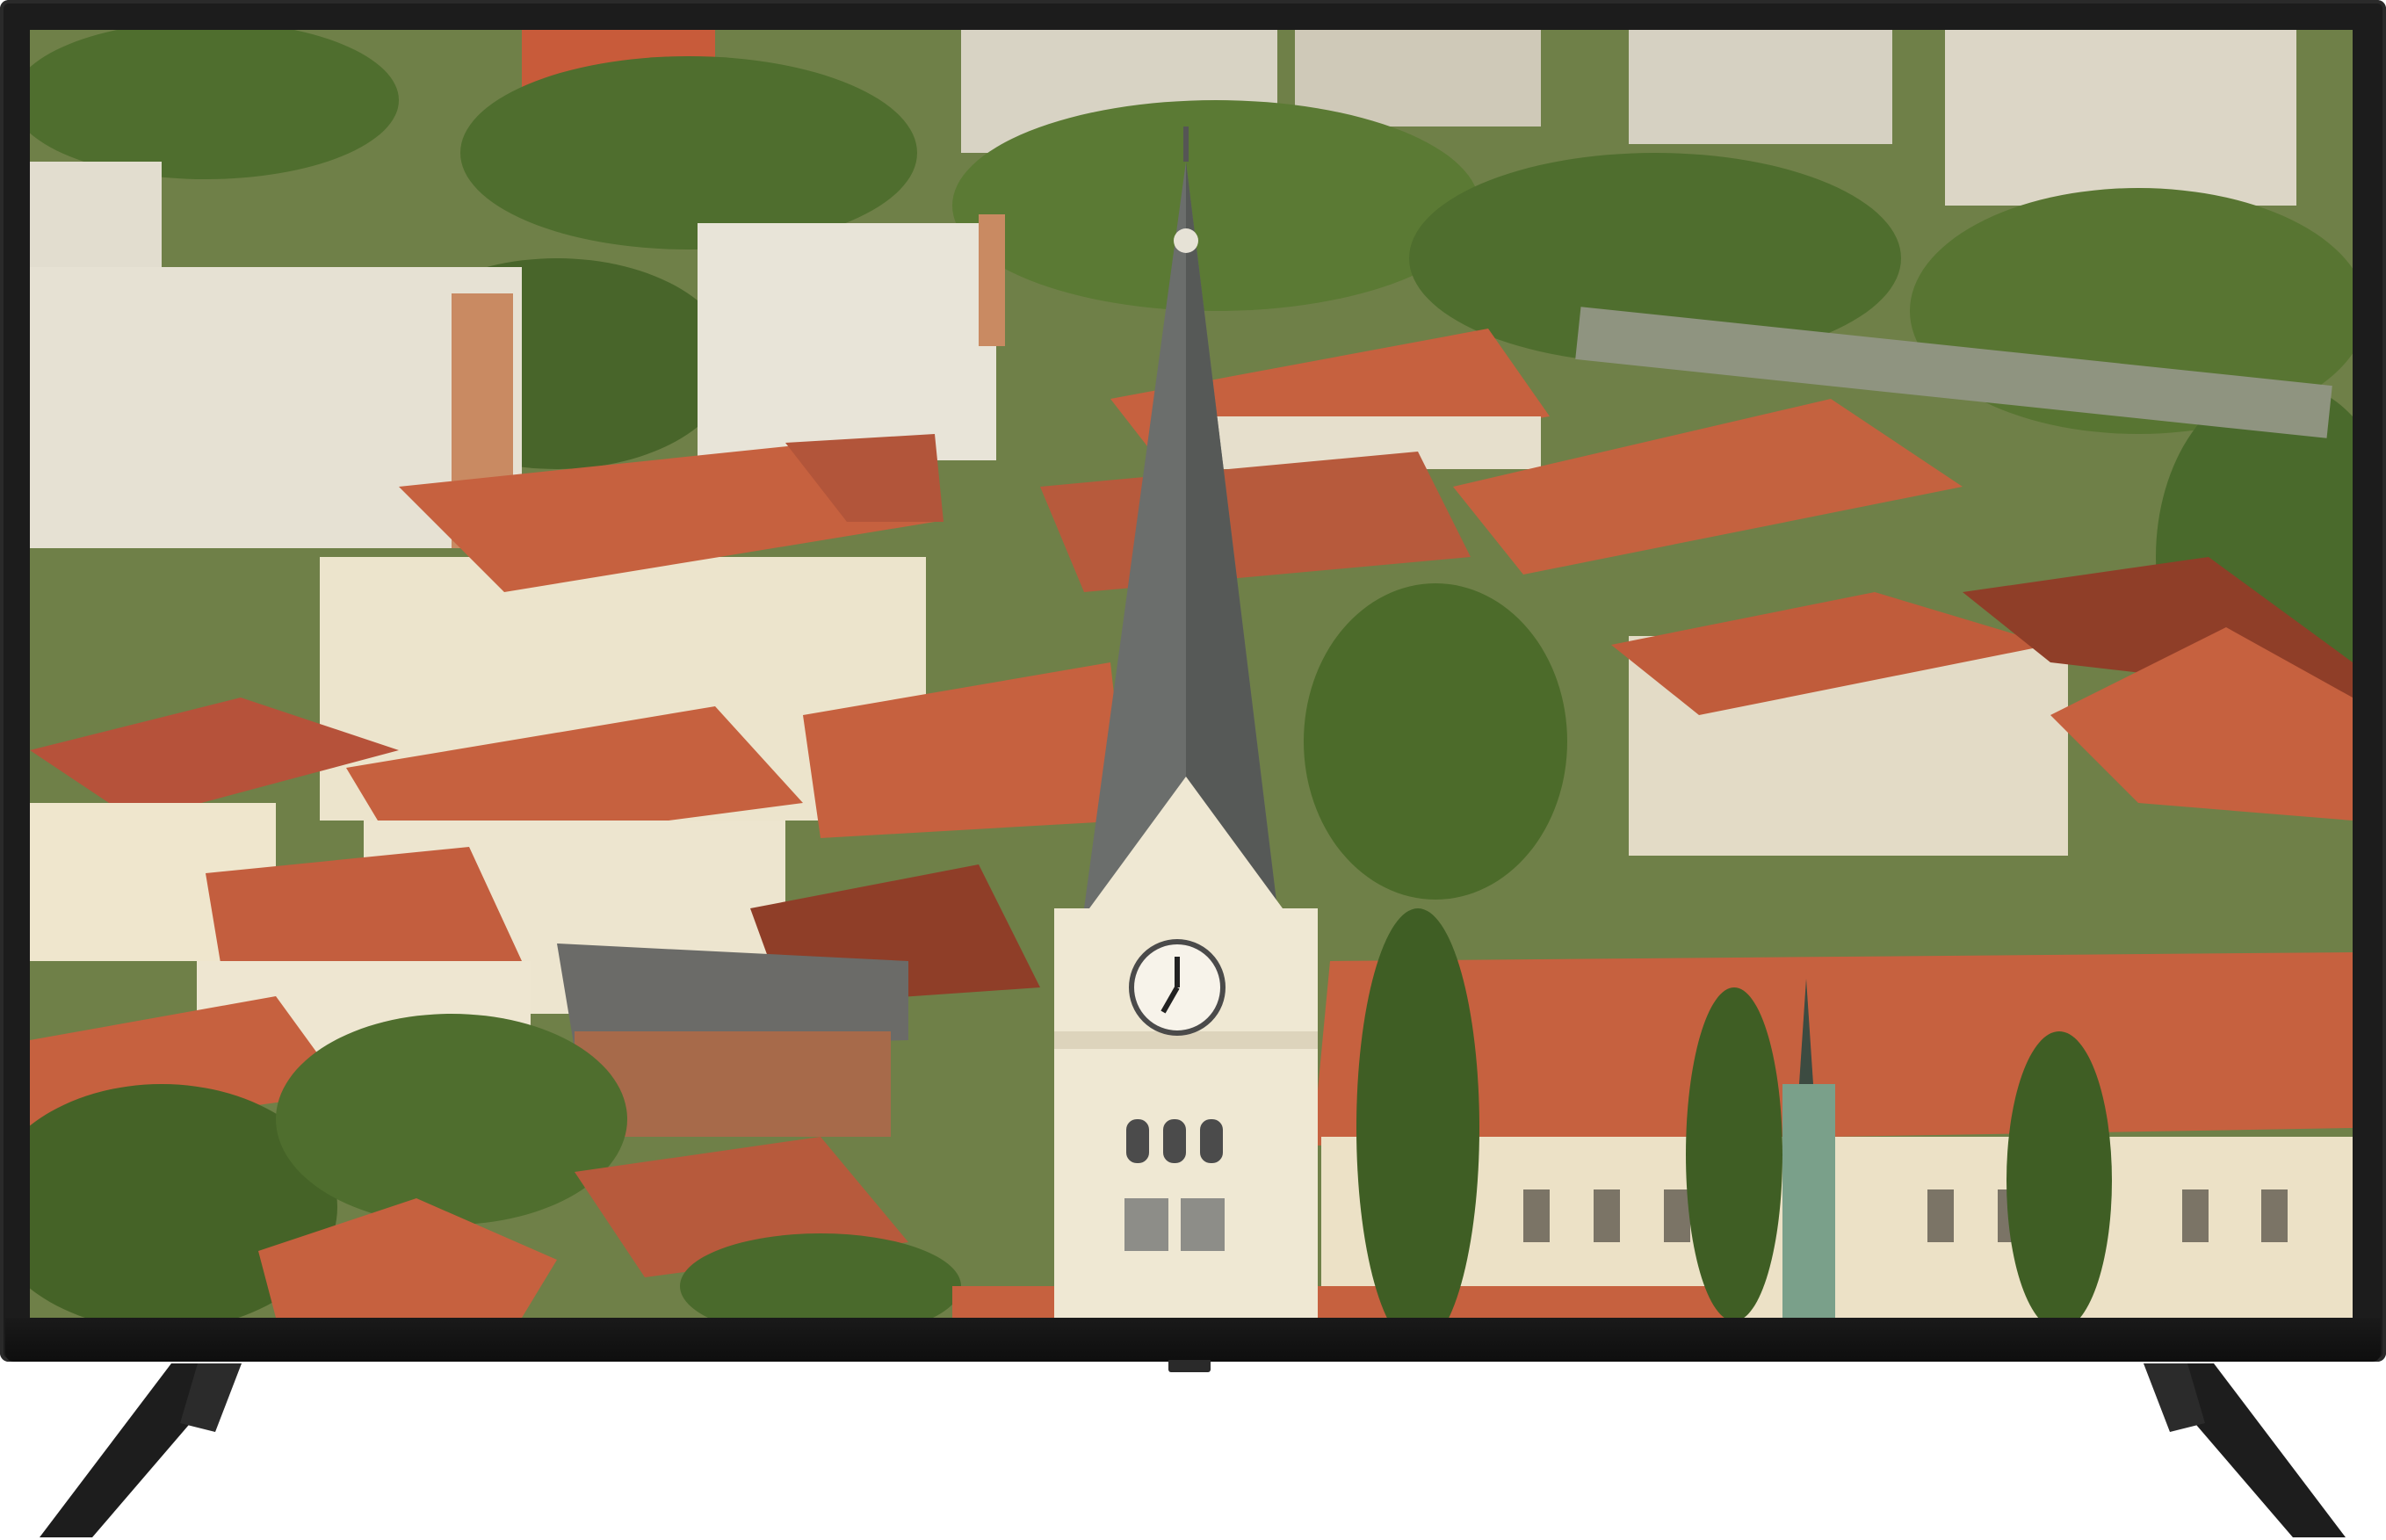  Describe the element at coordinates (1193, 1340) in the screenshot. I see `tv-bottom-bezel` at that location.